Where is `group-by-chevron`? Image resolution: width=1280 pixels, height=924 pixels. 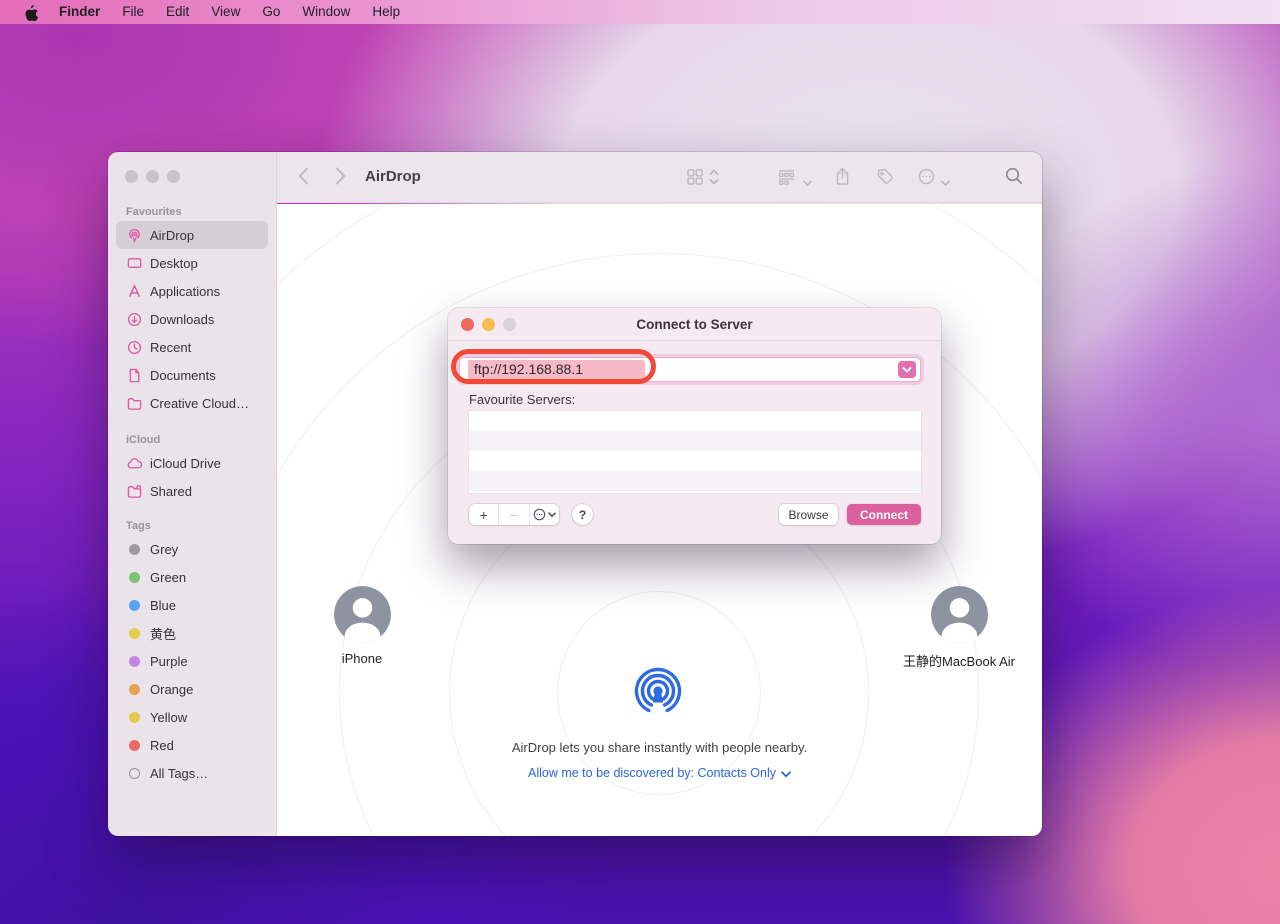 group-by-chevron is located at coordinates (807, 183).